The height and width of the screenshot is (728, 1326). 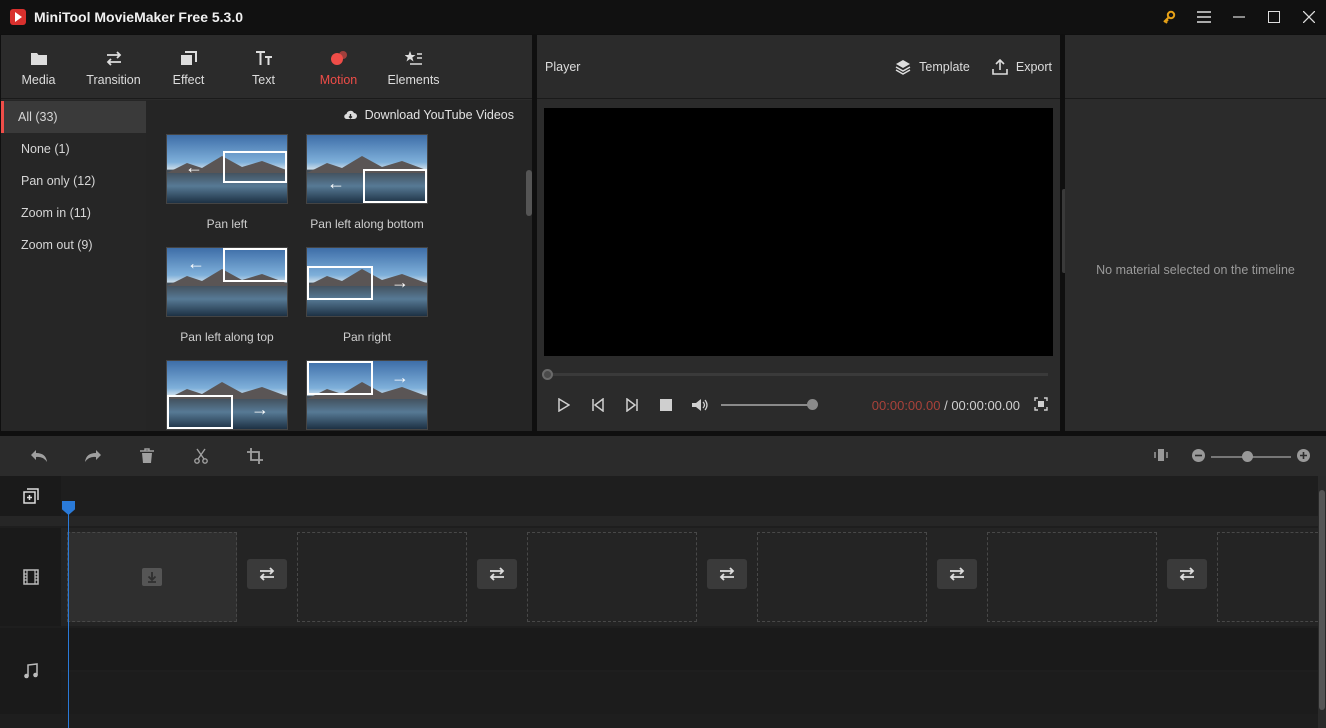 What do you see at coordinates (227, 337) in the screenshot?
I see `motion-label: Pan left along top` at bounding box center [227, 337].